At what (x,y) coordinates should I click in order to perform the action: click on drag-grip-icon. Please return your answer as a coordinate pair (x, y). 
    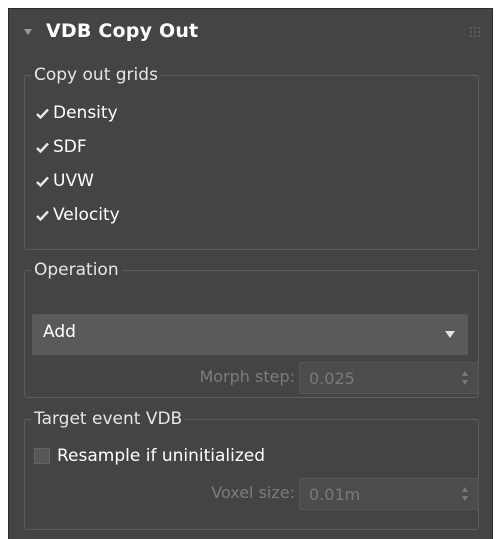
    Looking at the image, I should click on (475, 32).